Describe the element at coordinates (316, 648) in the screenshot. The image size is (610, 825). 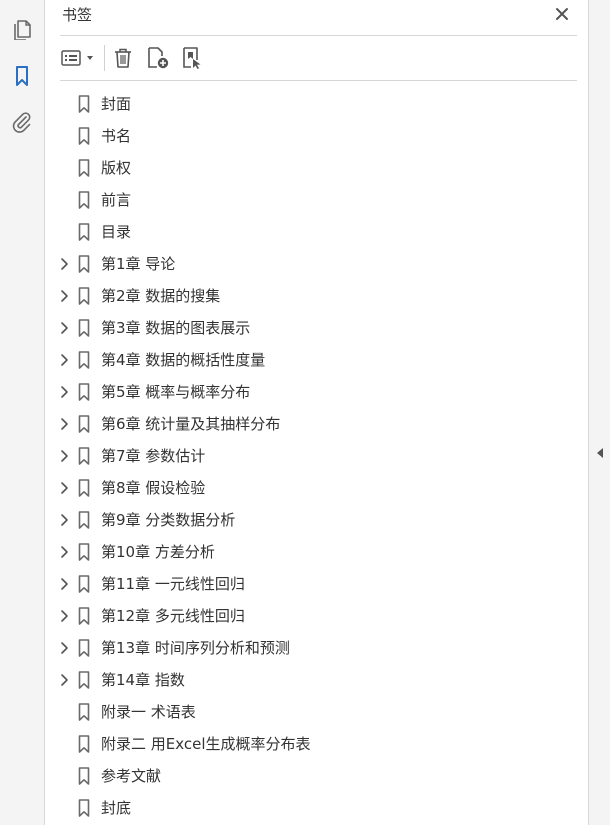
I see `bookmark-item: 第13章 时间序列分析和预测` at that location.